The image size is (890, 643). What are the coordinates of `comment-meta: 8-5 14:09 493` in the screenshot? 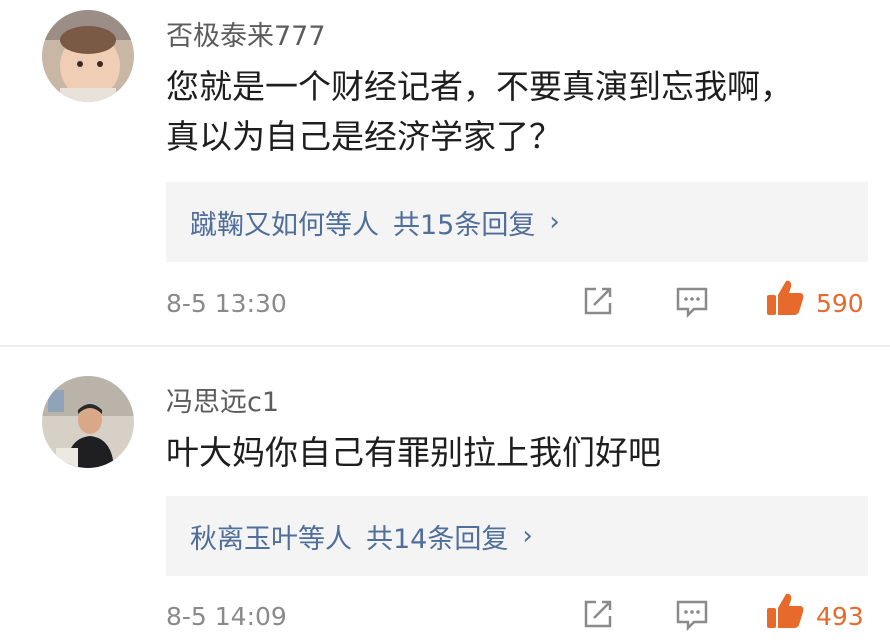 It's located at (521, 616).